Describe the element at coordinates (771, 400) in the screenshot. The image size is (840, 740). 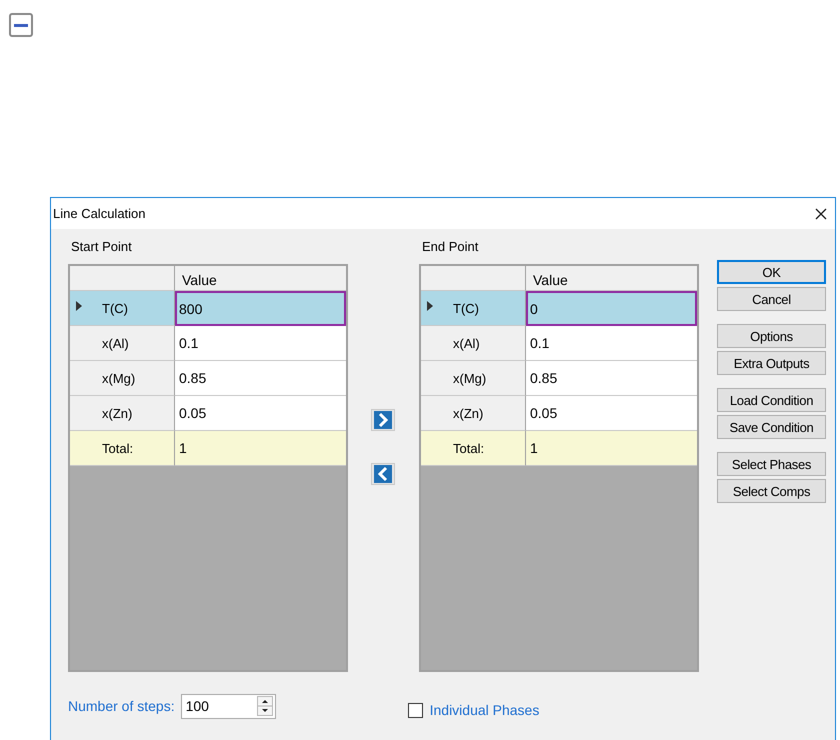
I see `dialog-button: Load Condition` at that location.